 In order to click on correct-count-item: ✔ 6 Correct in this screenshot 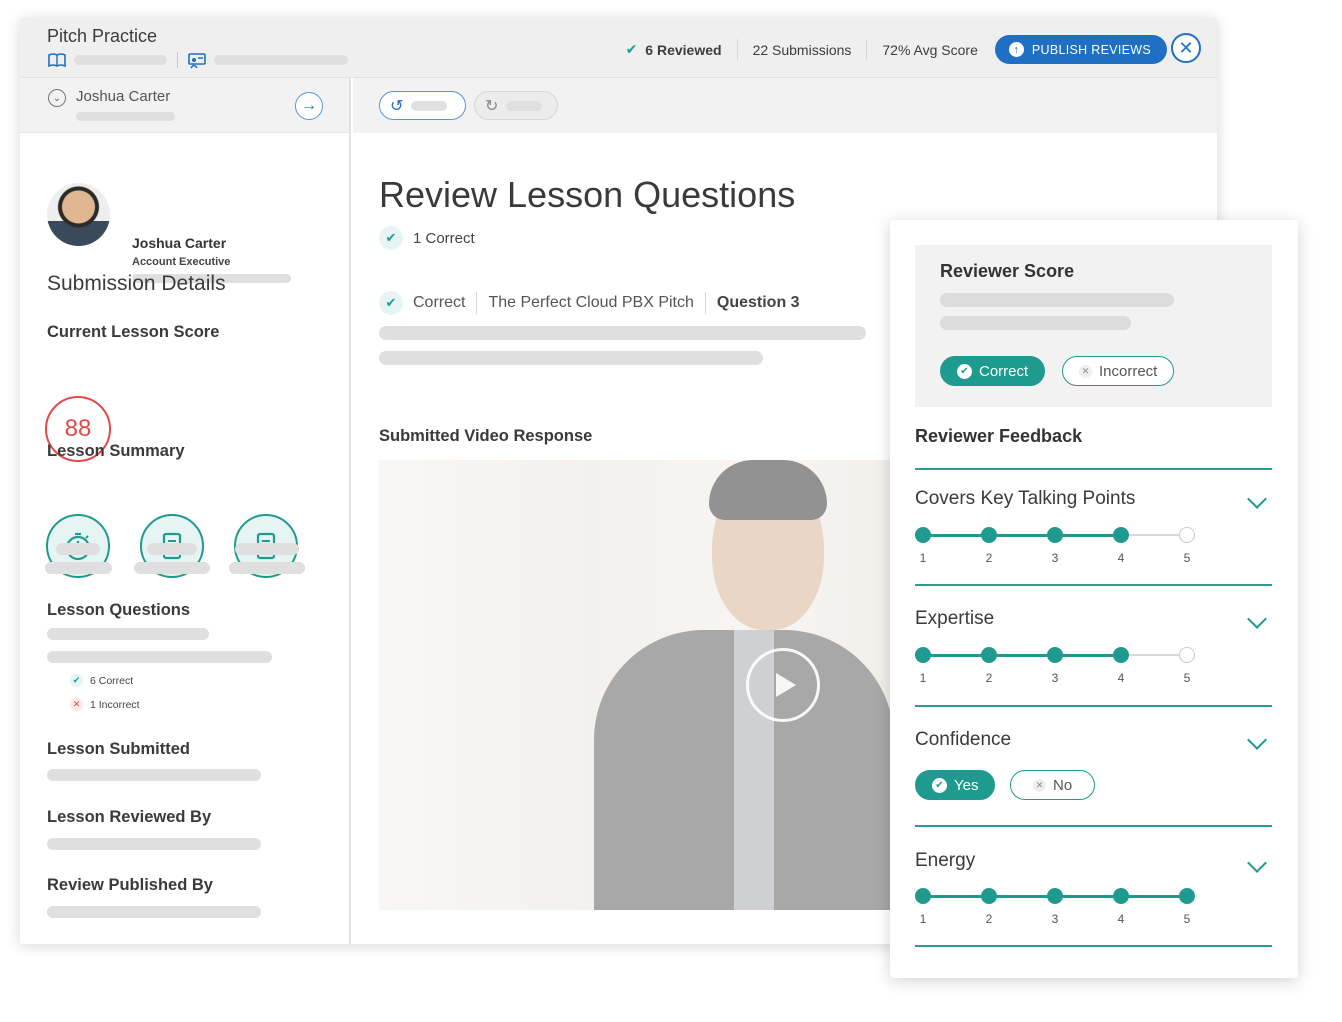, I will do `click(101, 680)`.